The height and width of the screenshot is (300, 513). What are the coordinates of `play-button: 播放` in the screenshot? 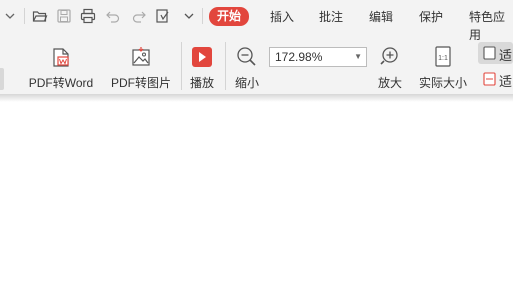 It's located at (202, 67).